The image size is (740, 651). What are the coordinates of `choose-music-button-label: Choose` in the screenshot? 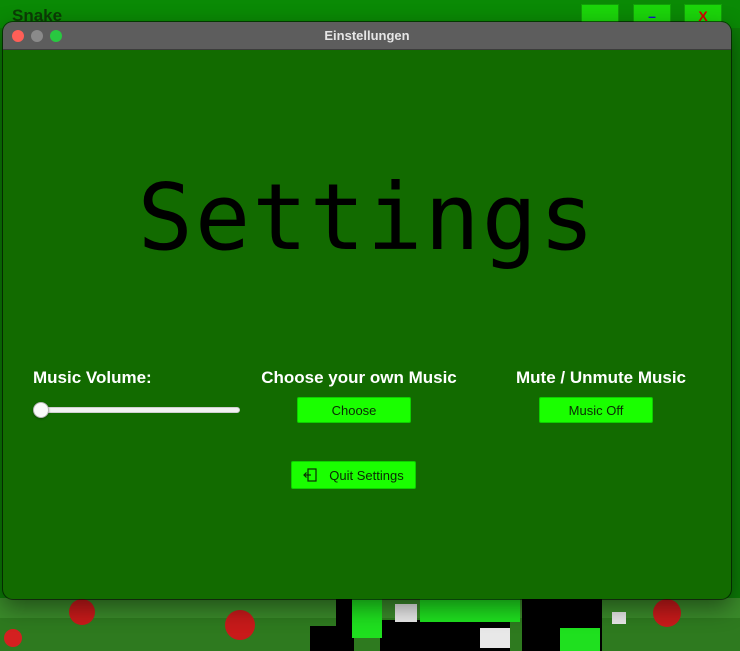 It's located at (354, 410).